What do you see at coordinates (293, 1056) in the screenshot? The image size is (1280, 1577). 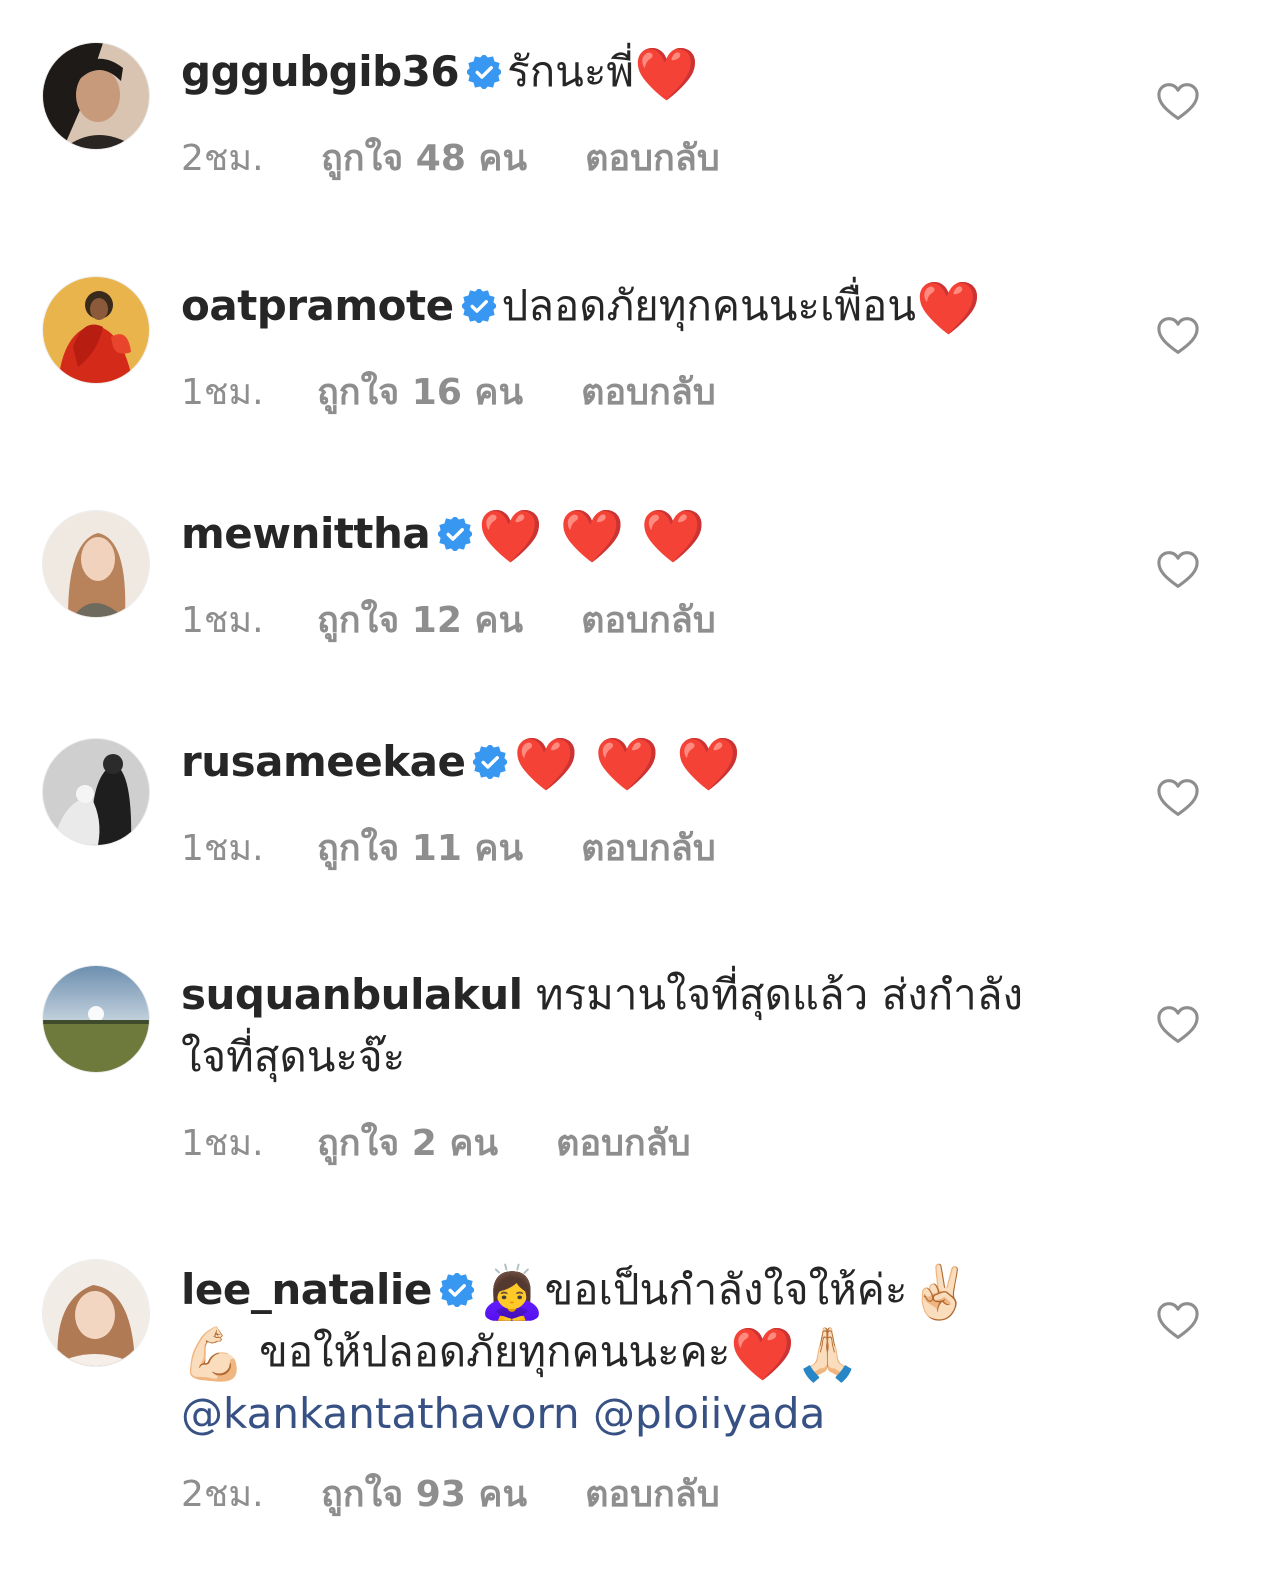 I see `comment-text-continued: ใจที่สุดนะจ๊ะ` at bounding box center [293, 1056].